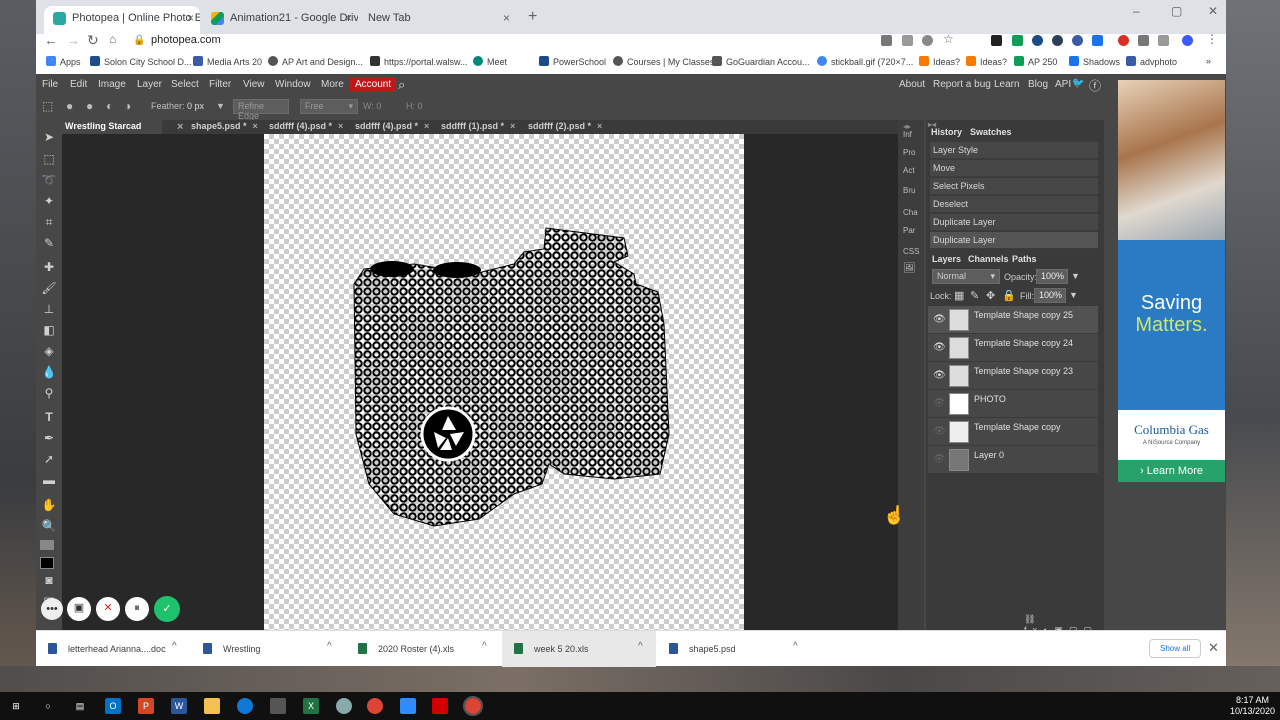 The image size is (1280, 720). I want to click on shape-tool-icon: ▬, so click(49, 480).